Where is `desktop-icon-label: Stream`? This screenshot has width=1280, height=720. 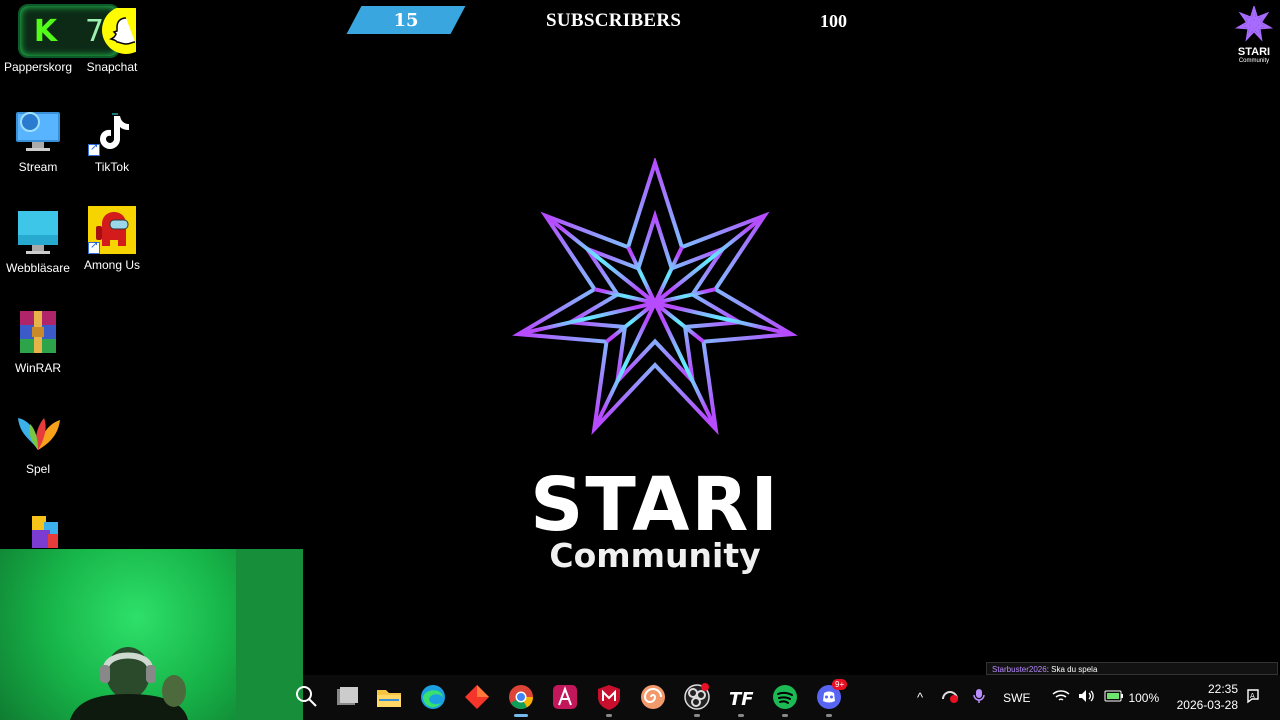
desktop-icon-label: Stream is located at coordinates (38, 167).